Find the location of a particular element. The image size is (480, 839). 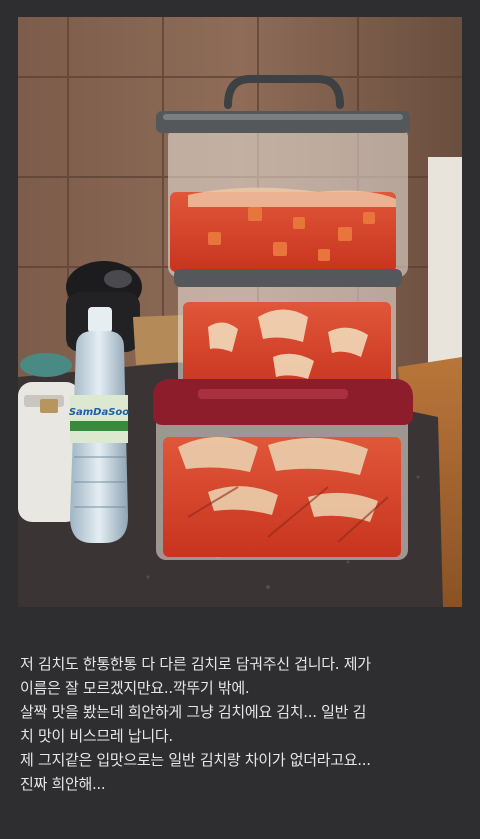

bottom-container is located at coordinates (283, 469).